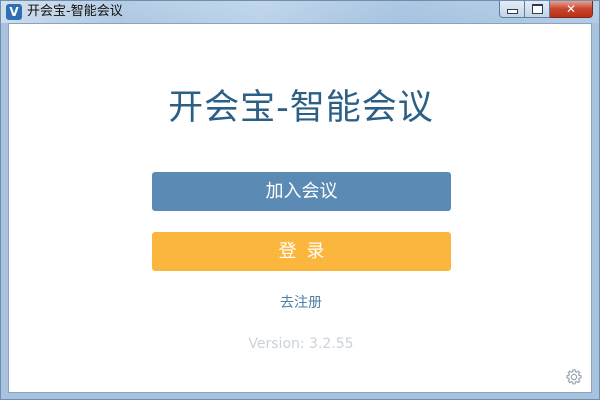 Image resolution: width=600 pixels, height=400 pixels. I want to click on minimize-button, so click(512, 9).